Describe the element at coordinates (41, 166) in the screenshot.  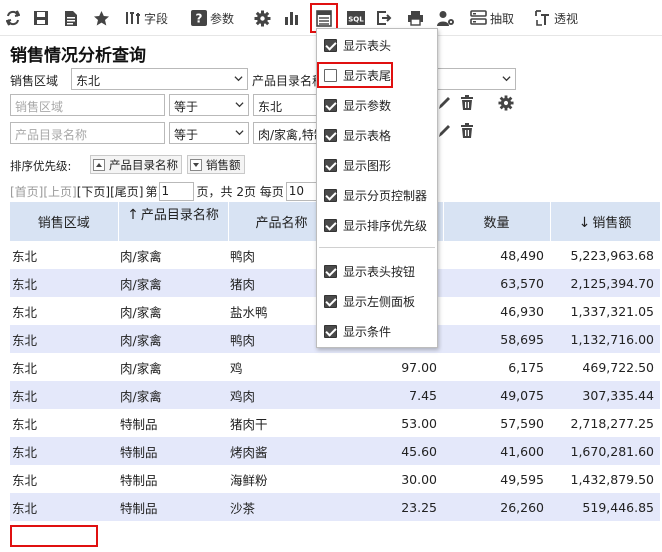
I see `sort-priority-label: 排序优先级:` at that location.